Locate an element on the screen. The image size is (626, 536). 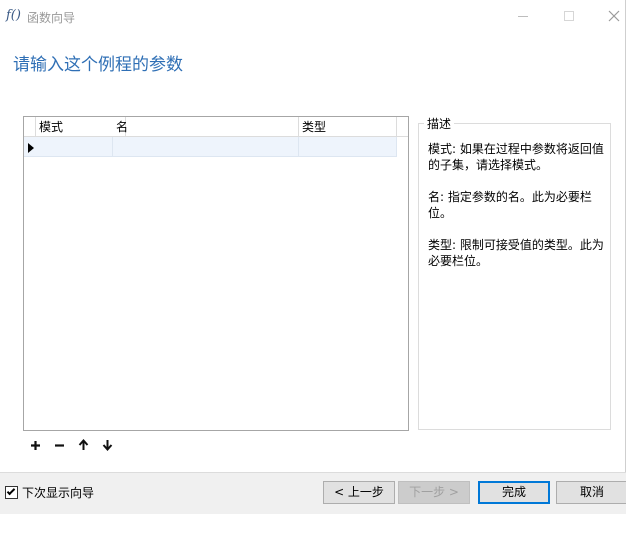
function-icon: f() is located at coordinates (13, 15).